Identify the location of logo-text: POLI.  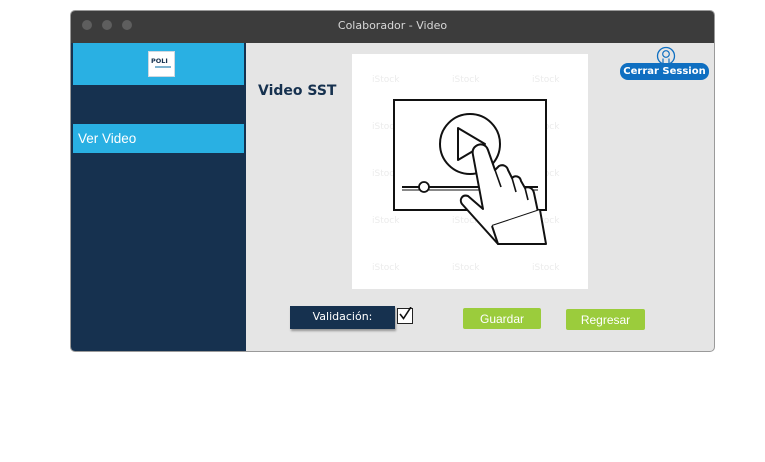
(159, 61).